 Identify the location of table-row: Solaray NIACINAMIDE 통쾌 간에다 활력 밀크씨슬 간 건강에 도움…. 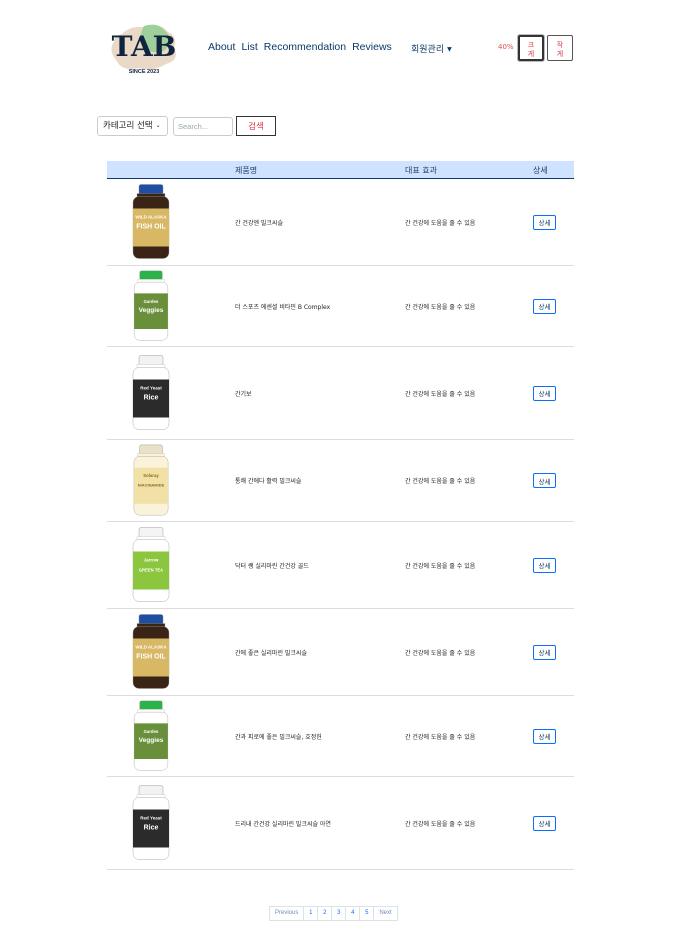
(340, 481).